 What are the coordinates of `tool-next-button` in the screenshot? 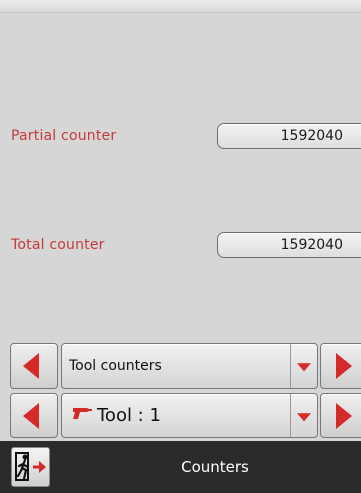 It's located at (340, 415).